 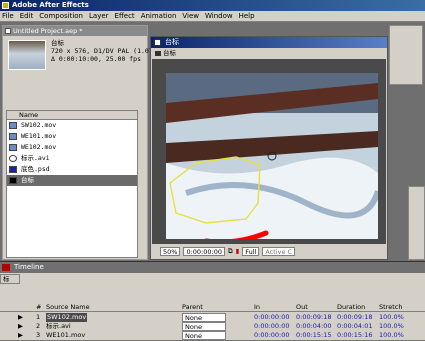 I want to click on menu-effect: Effect, so click(x=125, y=16).